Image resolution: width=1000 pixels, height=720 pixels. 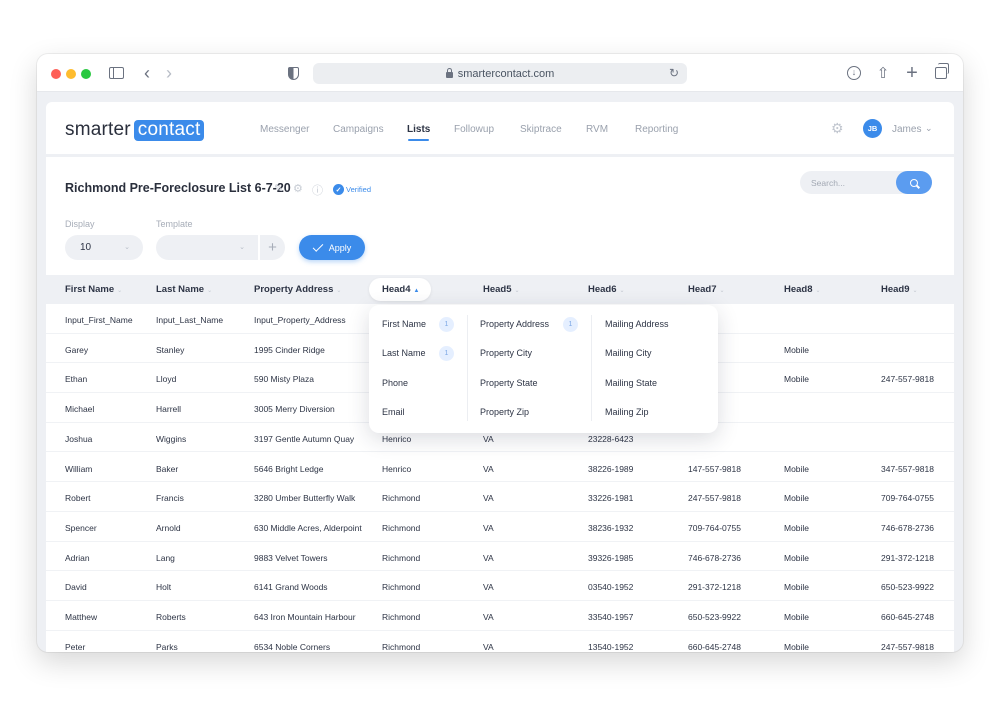 What do you see at coordinates (317, 190) in the screenshot?
I see `info-icon: ⓘ` at bounding box center [317, 190].